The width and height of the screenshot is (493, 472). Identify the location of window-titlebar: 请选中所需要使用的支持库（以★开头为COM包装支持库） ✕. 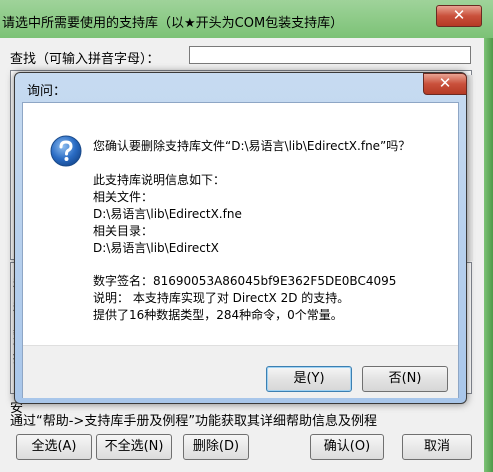
(246, 19).